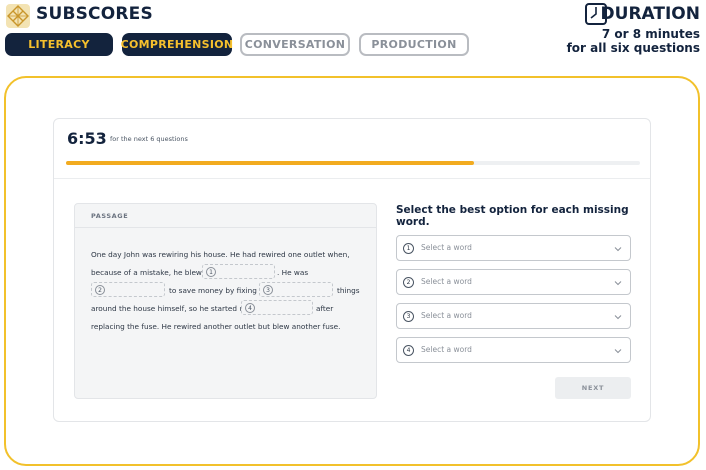 Image resolution: width=706 pixels, height=470 pixels. Describe the element at coordinates (513, 350) in the screenshot. I see `word-select-4: 4 Select a word` at that location.